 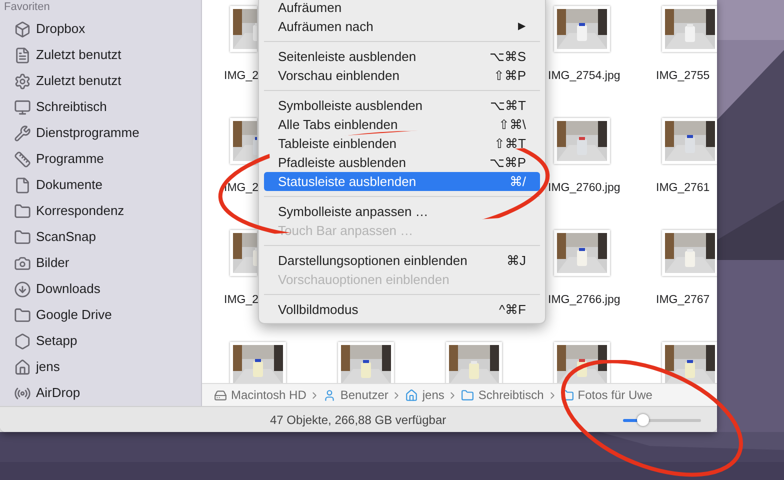 I want to click on monitor-icon, so click(x=22, y=107).